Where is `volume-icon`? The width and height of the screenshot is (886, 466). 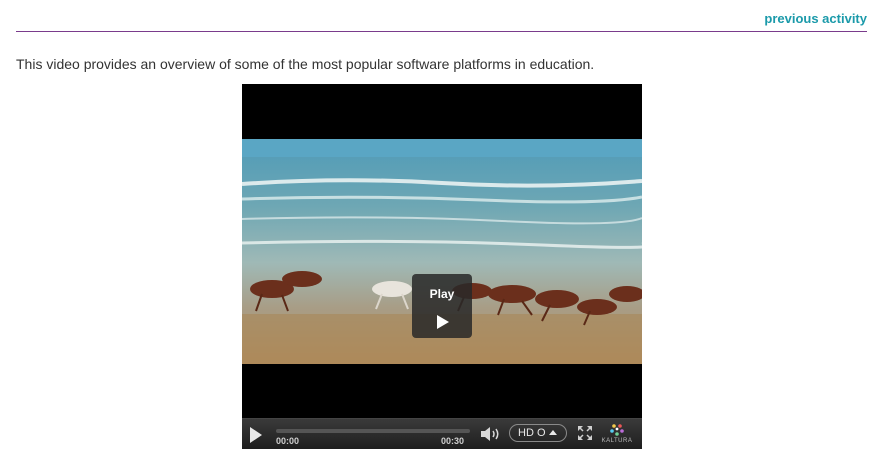 volume-icon is located at coordinates (491, 434).